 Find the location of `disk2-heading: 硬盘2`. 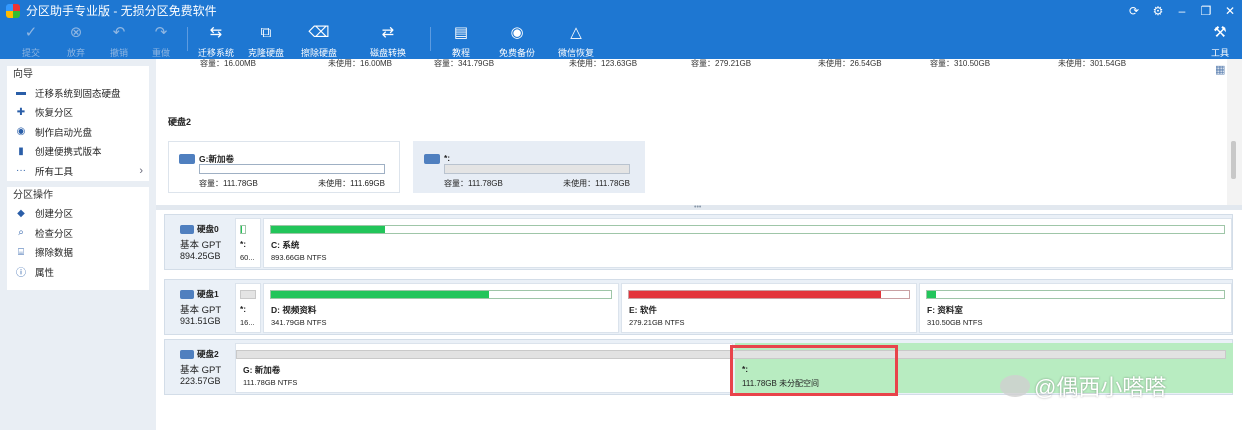

disk2-heading: 硬盘2 is located at coordinates (180, 122).